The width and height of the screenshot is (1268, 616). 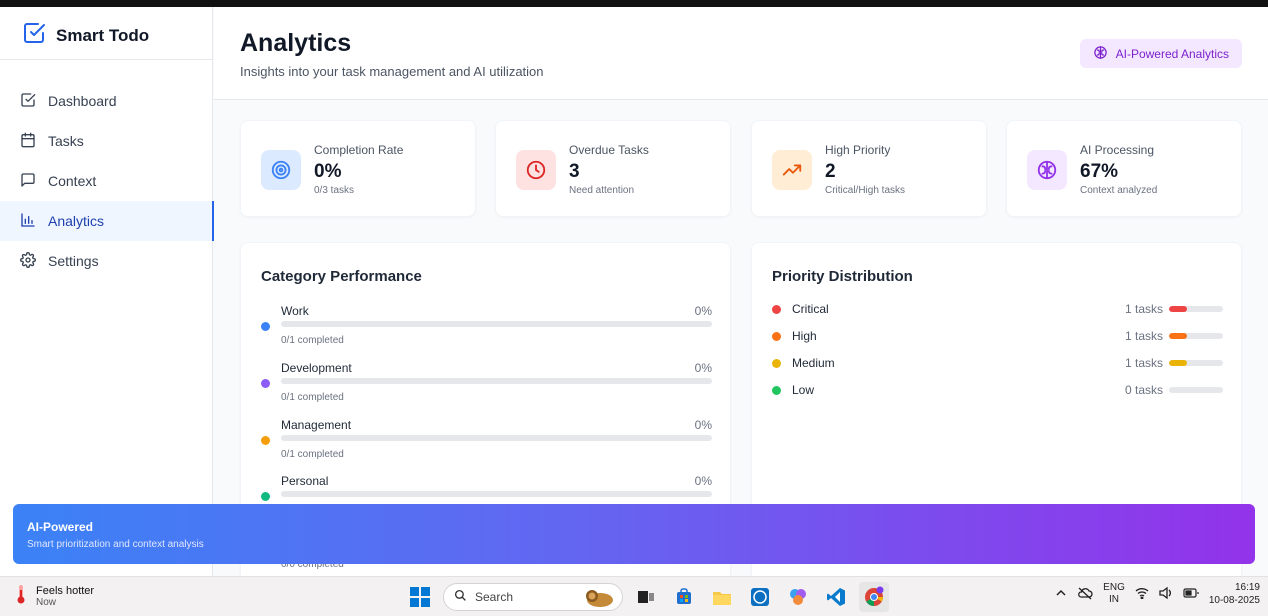 I want to click on sidebar-item-label: Settings, so click(x=73, y=261).